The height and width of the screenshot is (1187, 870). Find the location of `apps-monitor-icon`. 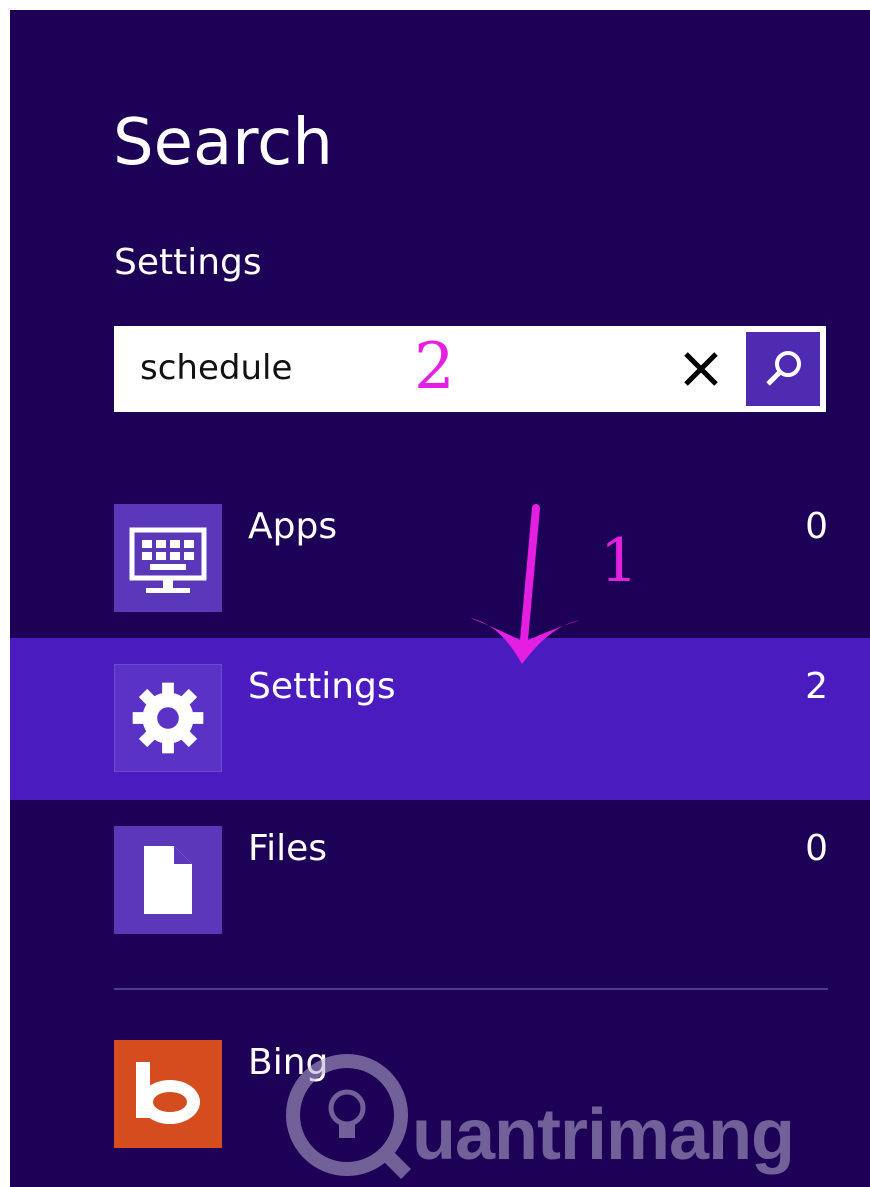

apps-monitor-icon is located at coordinates (168, 558).